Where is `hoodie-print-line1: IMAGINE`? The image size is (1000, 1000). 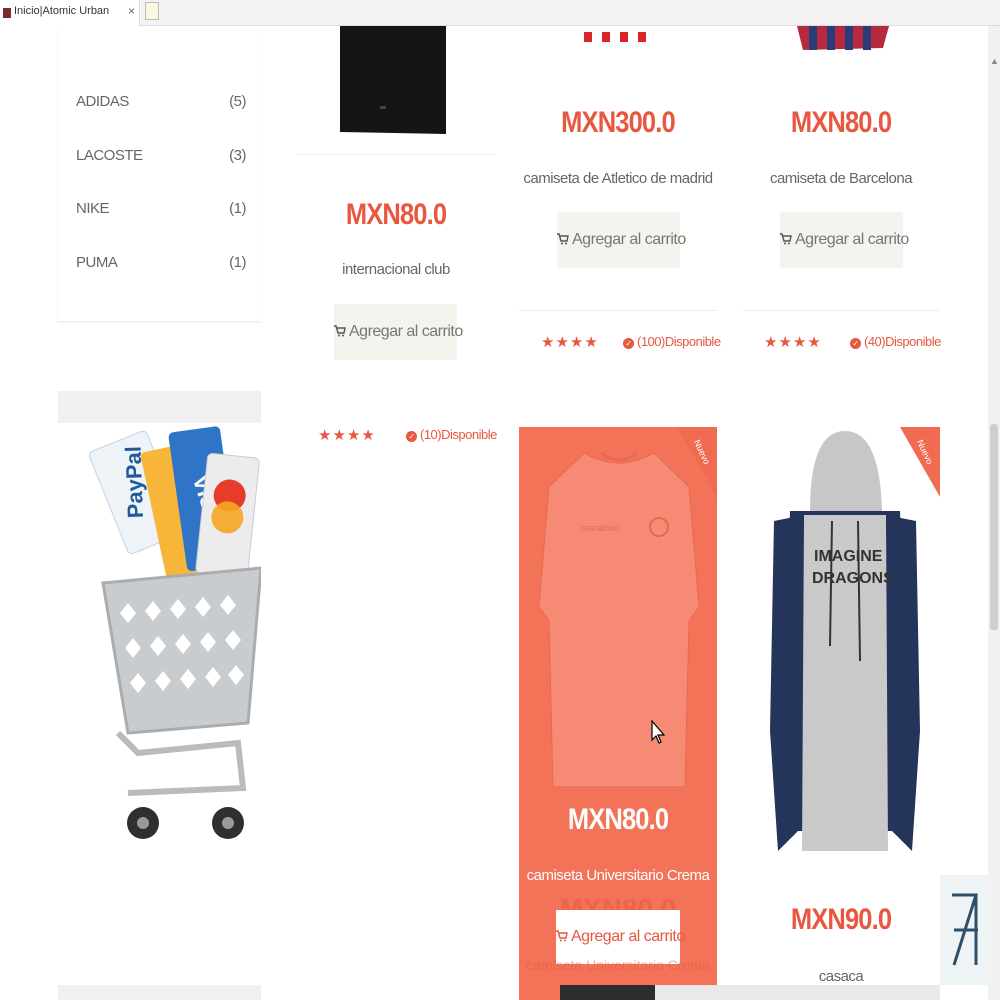
hoodie-print-line1: IMAGINE is located at coordinates (848, 556).